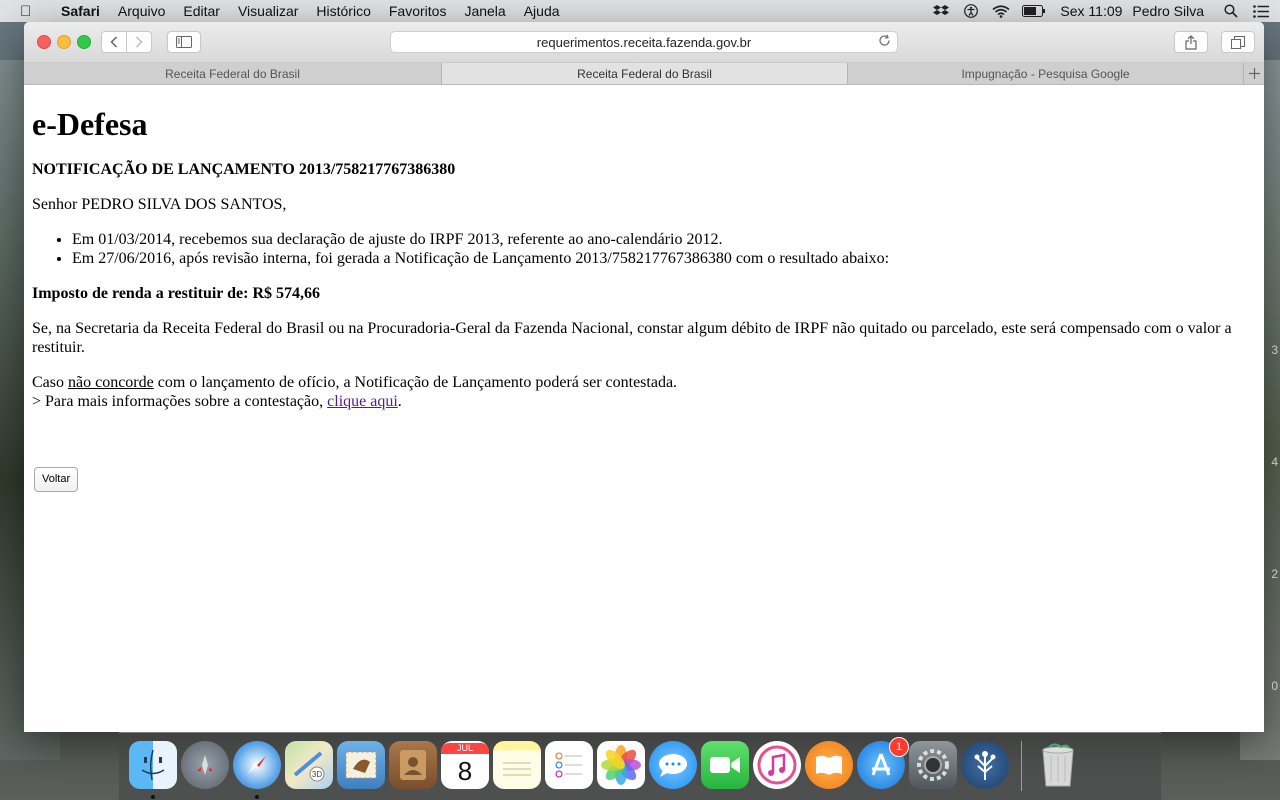 Image resolution: width=1280 pixels, height=800 pixels. I want to click on address-bar: requerimentos.receita.fazenda.gov.br, so click(644, 42).